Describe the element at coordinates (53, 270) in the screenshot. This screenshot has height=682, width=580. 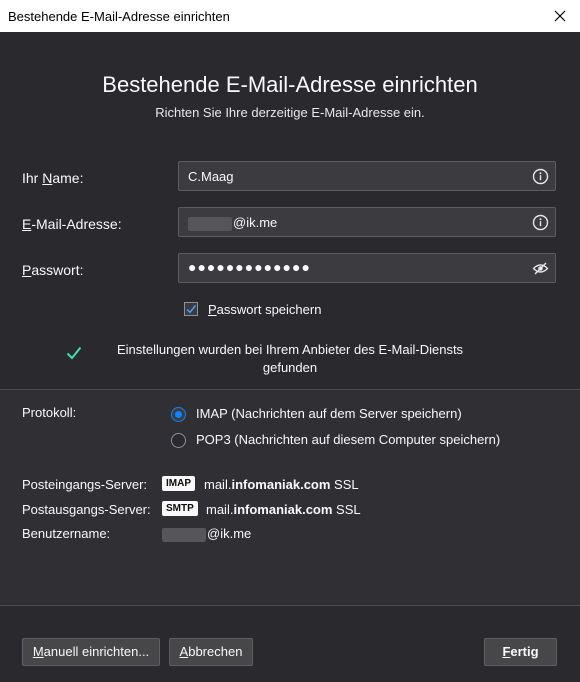
I see `password-label: Passwort:` at that location.